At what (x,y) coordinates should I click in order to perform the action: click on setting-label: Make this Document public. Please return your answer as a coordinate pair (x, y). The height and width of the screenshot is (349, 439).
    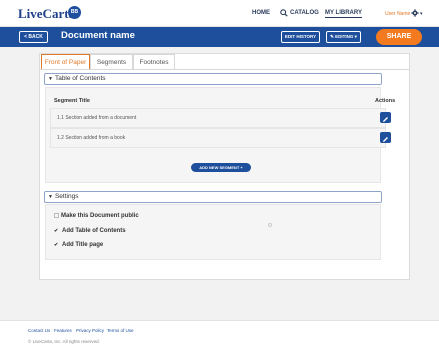
    Looking at the image, I should click on (100, 216).